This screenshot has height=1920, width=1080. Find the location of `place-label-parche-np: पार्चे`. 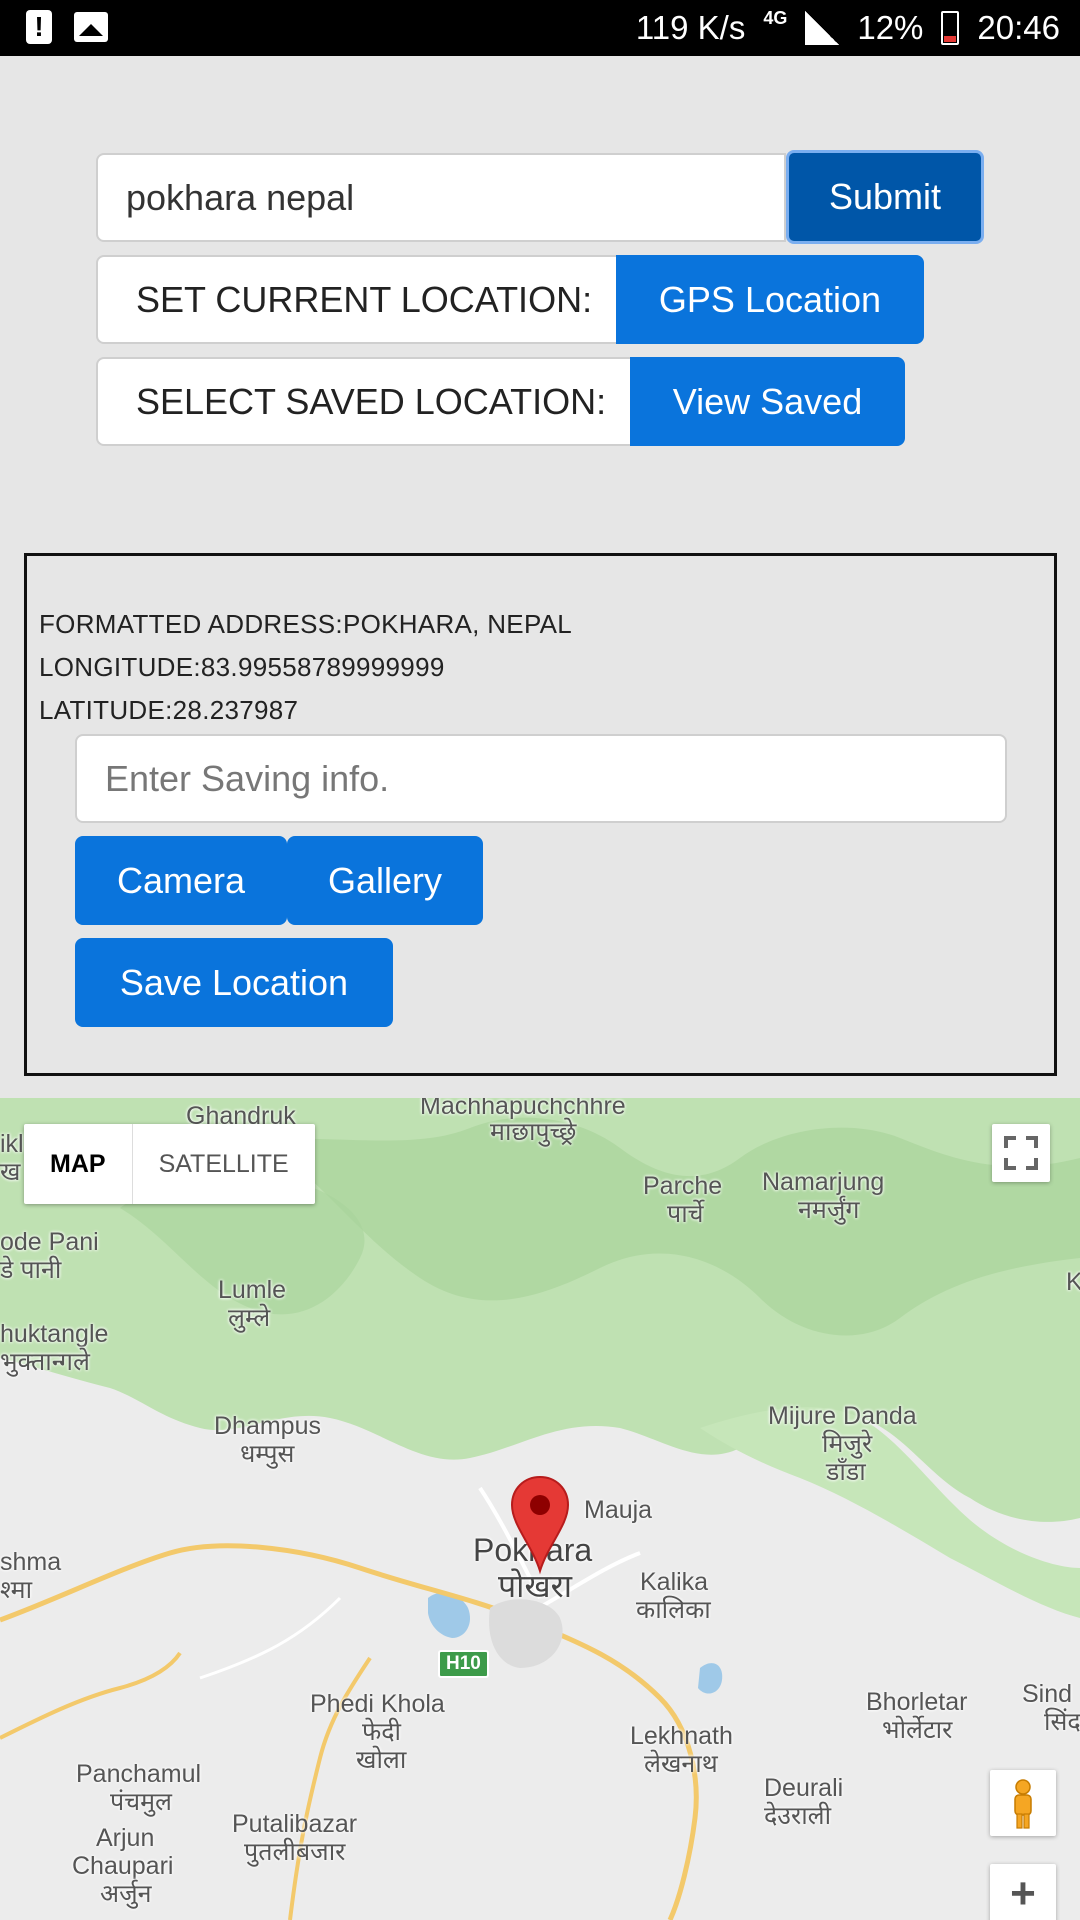

place-label-parche-np: पार्चे is located at coordinates (685, 1214).